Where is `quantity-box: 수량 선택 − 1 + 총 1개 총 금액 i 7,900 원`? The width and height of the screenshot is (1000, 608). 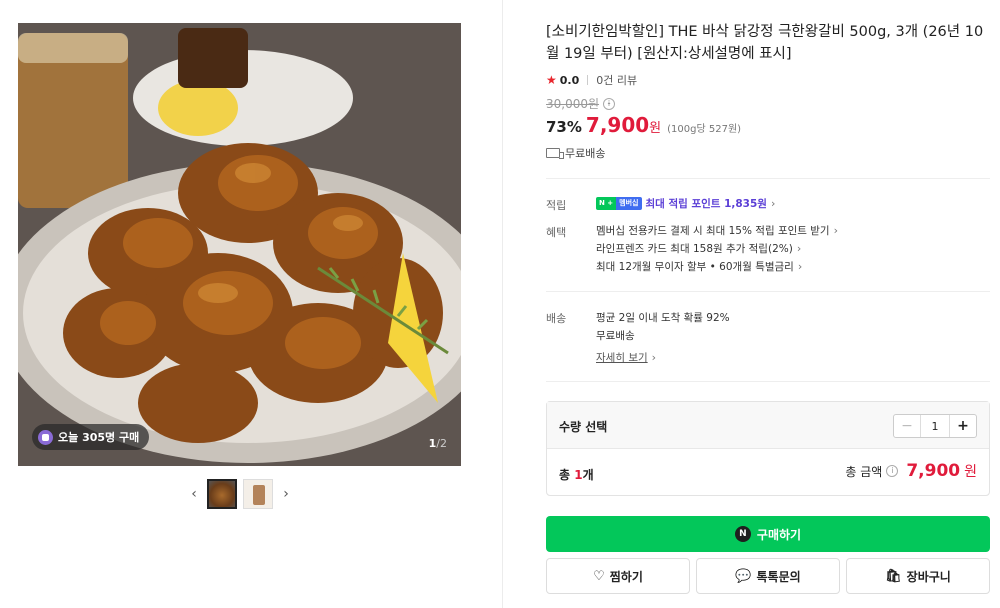 quantity-box: 수량 선택 − 1 + 총 1개 총 금액 i 7,900 원 is located at coordinates (768, 448).